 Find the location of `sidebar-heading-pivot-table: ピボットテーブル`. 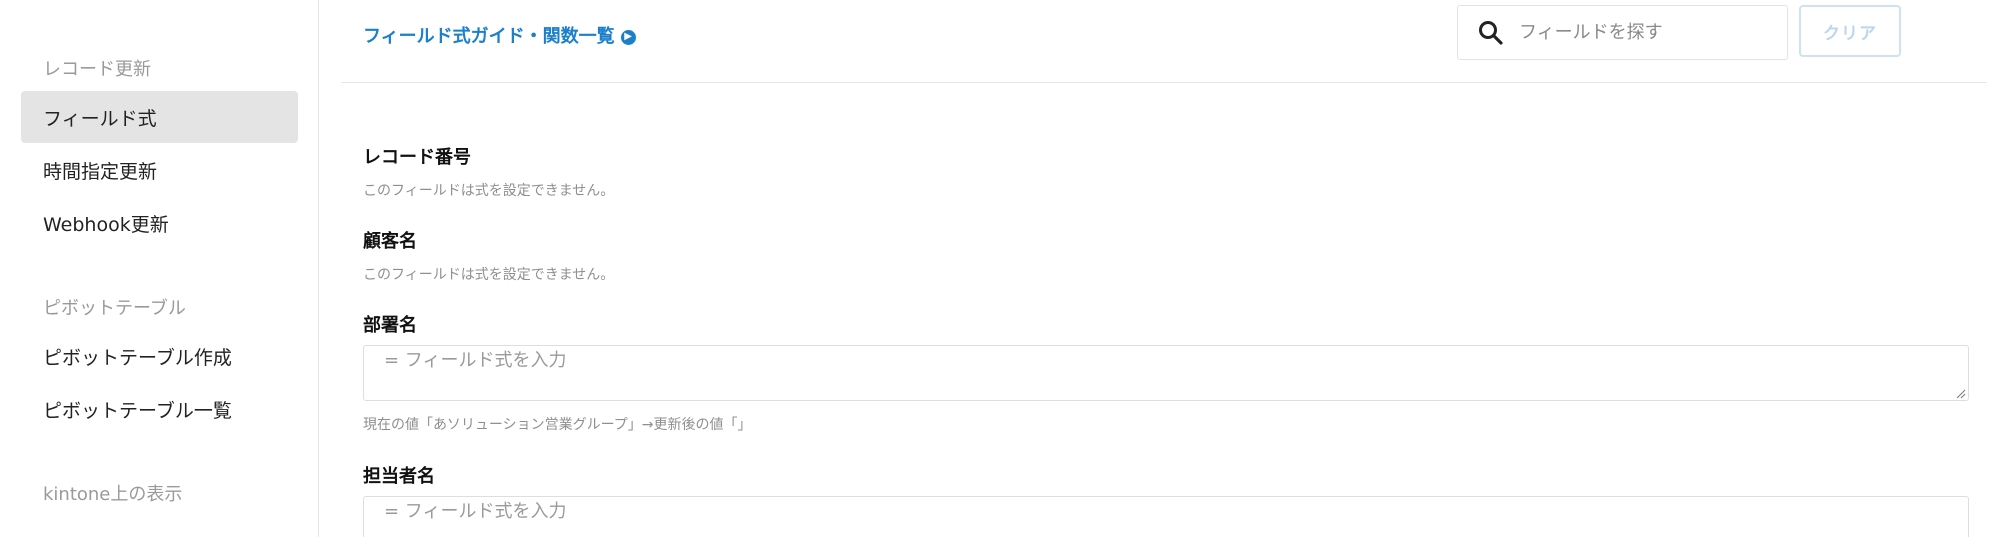

sidebar-heading-pivot-table: ピボットテーブル is located at coordinates (114, 308).